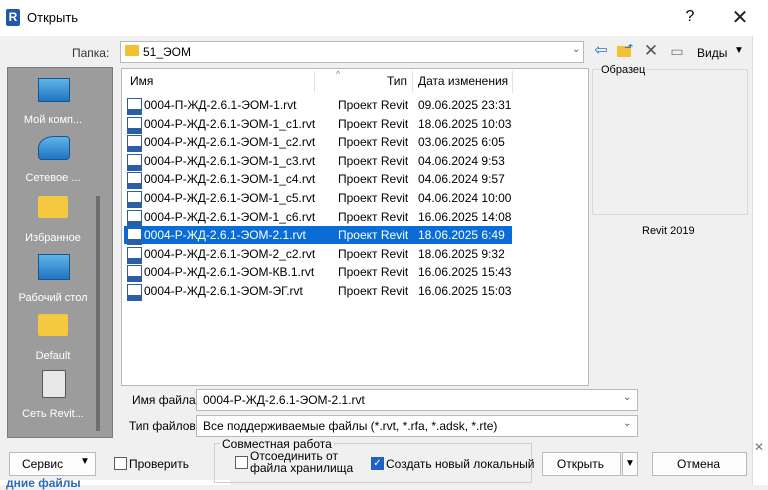 The width and height of the screenshot is (768, 490). What do you see at coordinates (759, 447) in the screenshot?
I see `background-close-icon: ✕` at bounding box center [759, 447].